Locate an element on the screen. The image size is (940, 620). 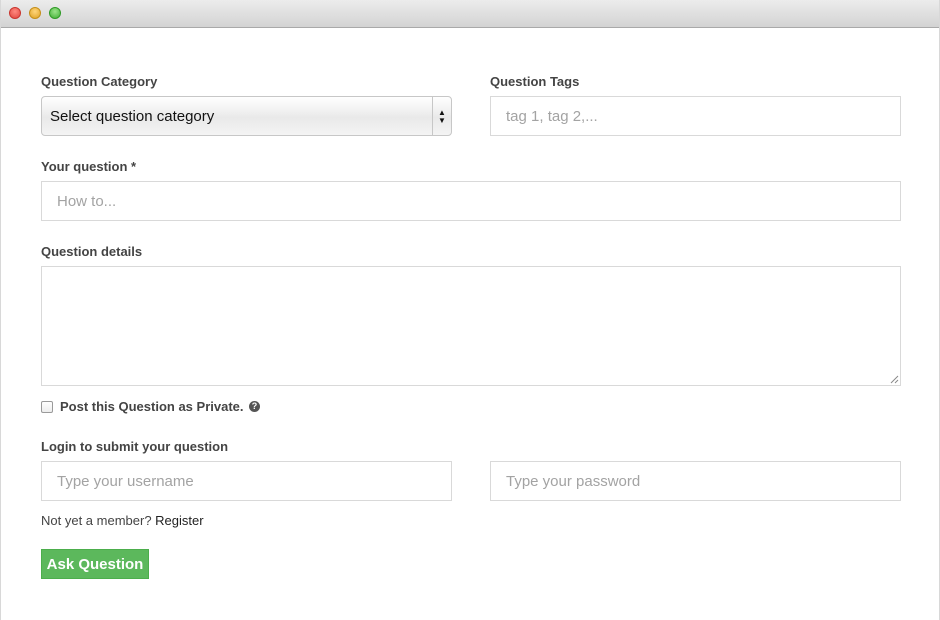
private-checkbox is located at coordinates (47, 407).